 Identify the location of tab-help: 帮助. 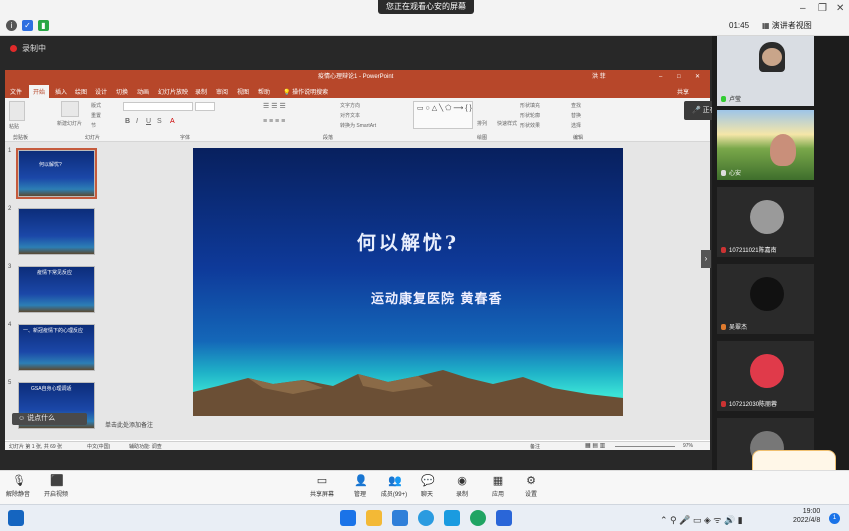
(264, 91).